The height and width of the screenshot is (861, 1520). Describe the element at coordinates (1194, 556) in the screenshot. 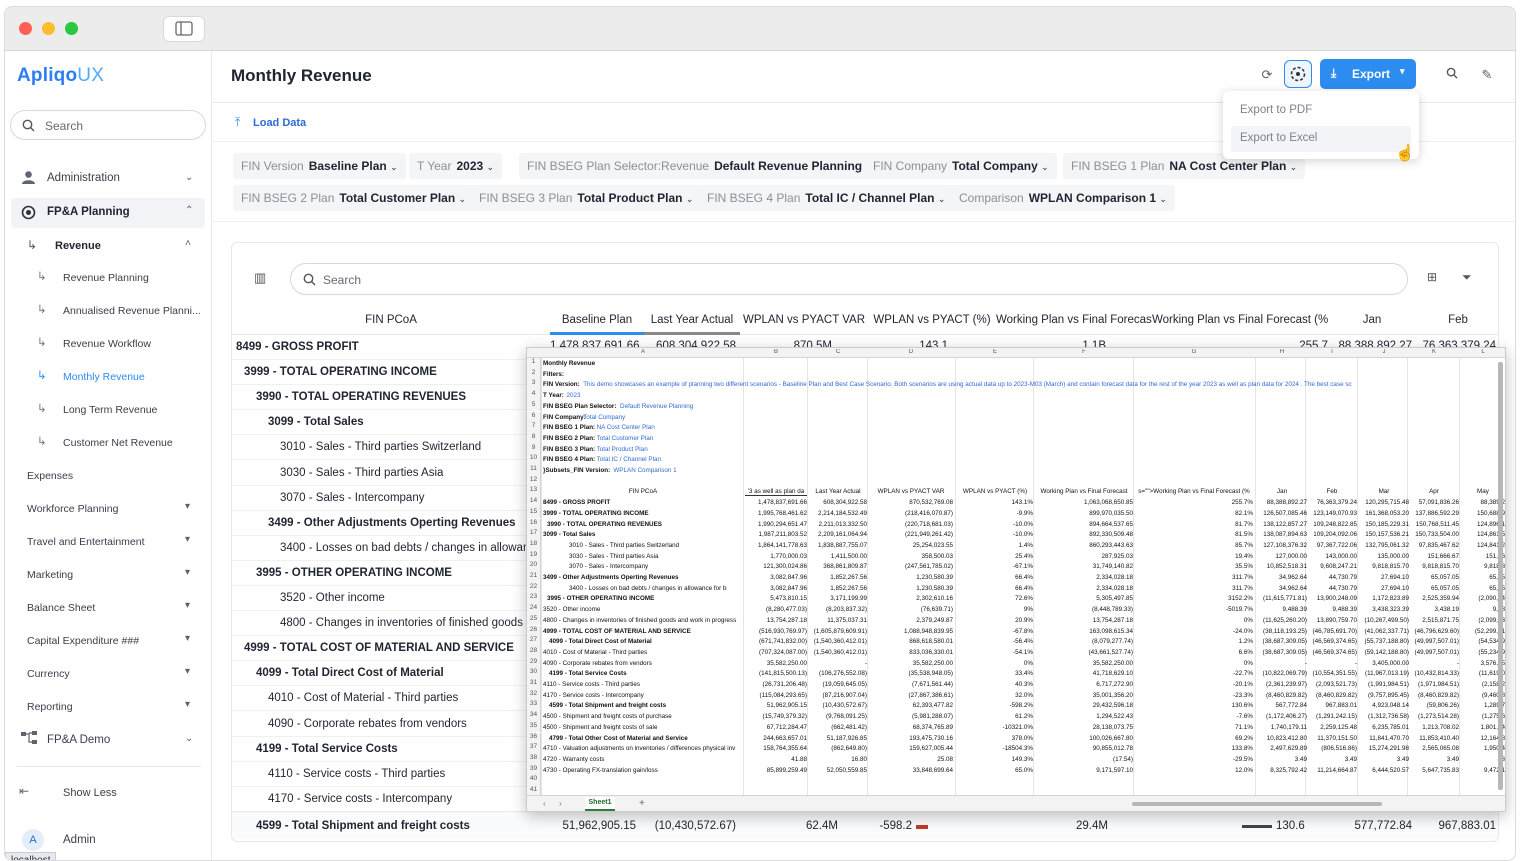

I see `excel-cell: 19.4%` at that location.